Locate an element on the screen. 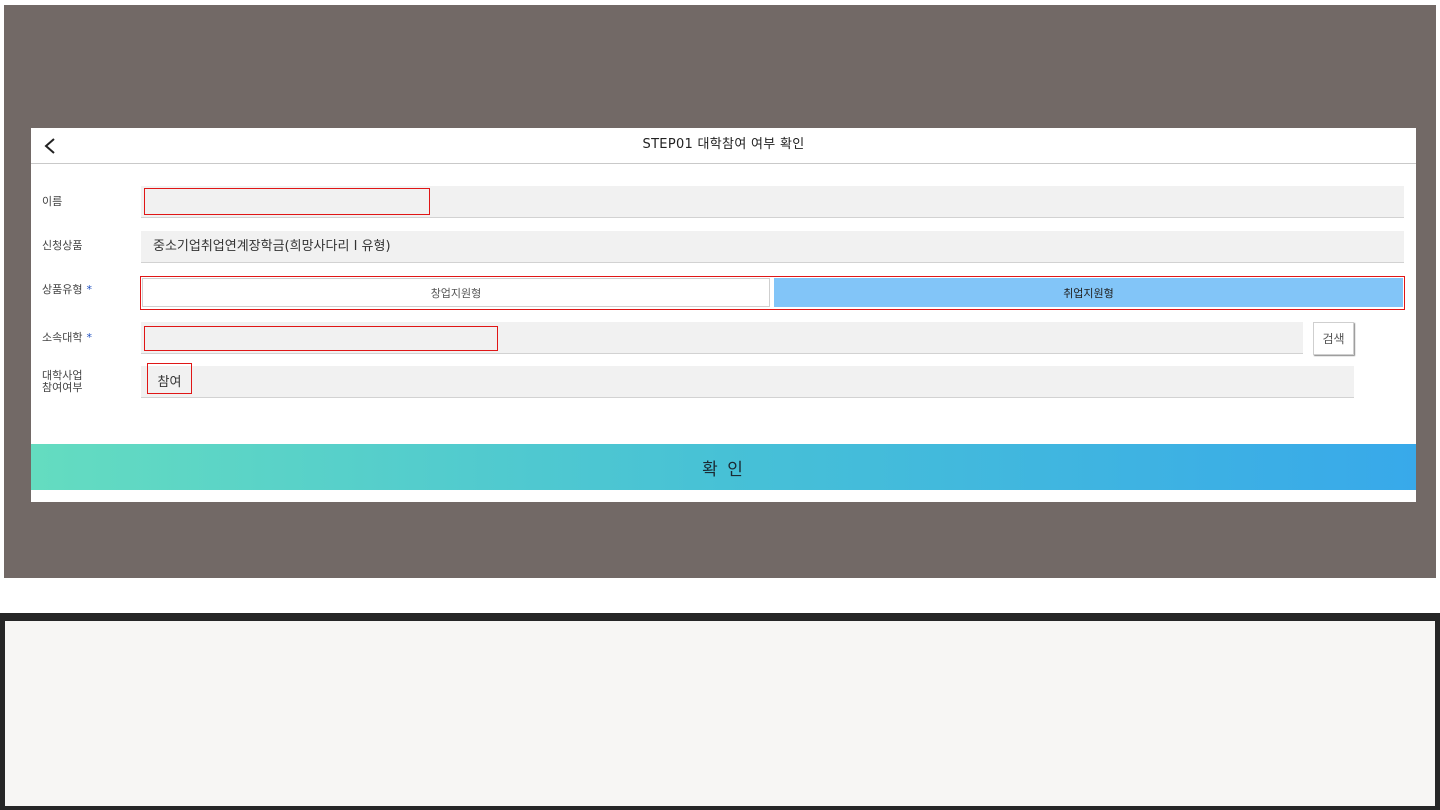 The height and width of the screenshot is (810, 1440). university-label-text: 소속대학 is located at coordinates (62, 337).